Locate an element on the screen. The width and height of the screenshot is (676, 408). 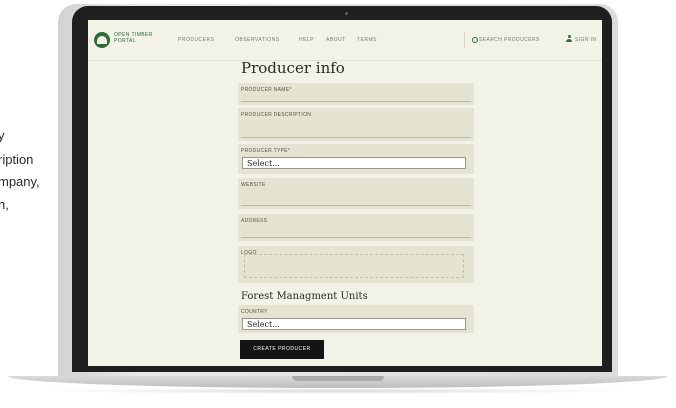
search-icon is located at coordinates (475, 40).